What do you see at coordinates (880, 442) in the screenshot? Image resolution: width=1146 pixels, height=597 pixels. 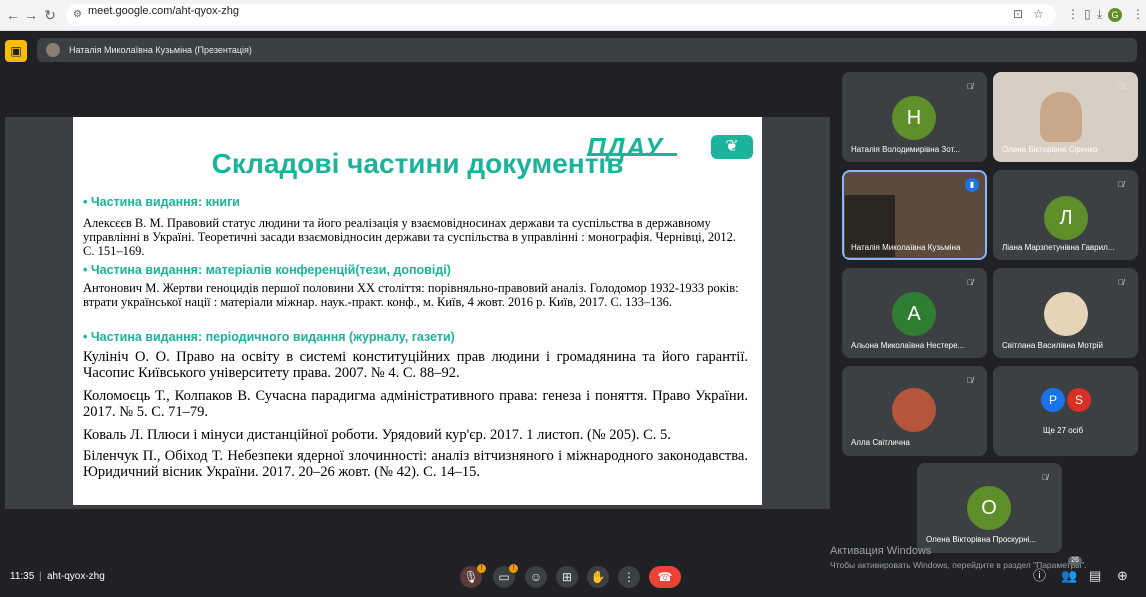 I see `participant-name: Алла Світлична` at bounding box center [880, 442].